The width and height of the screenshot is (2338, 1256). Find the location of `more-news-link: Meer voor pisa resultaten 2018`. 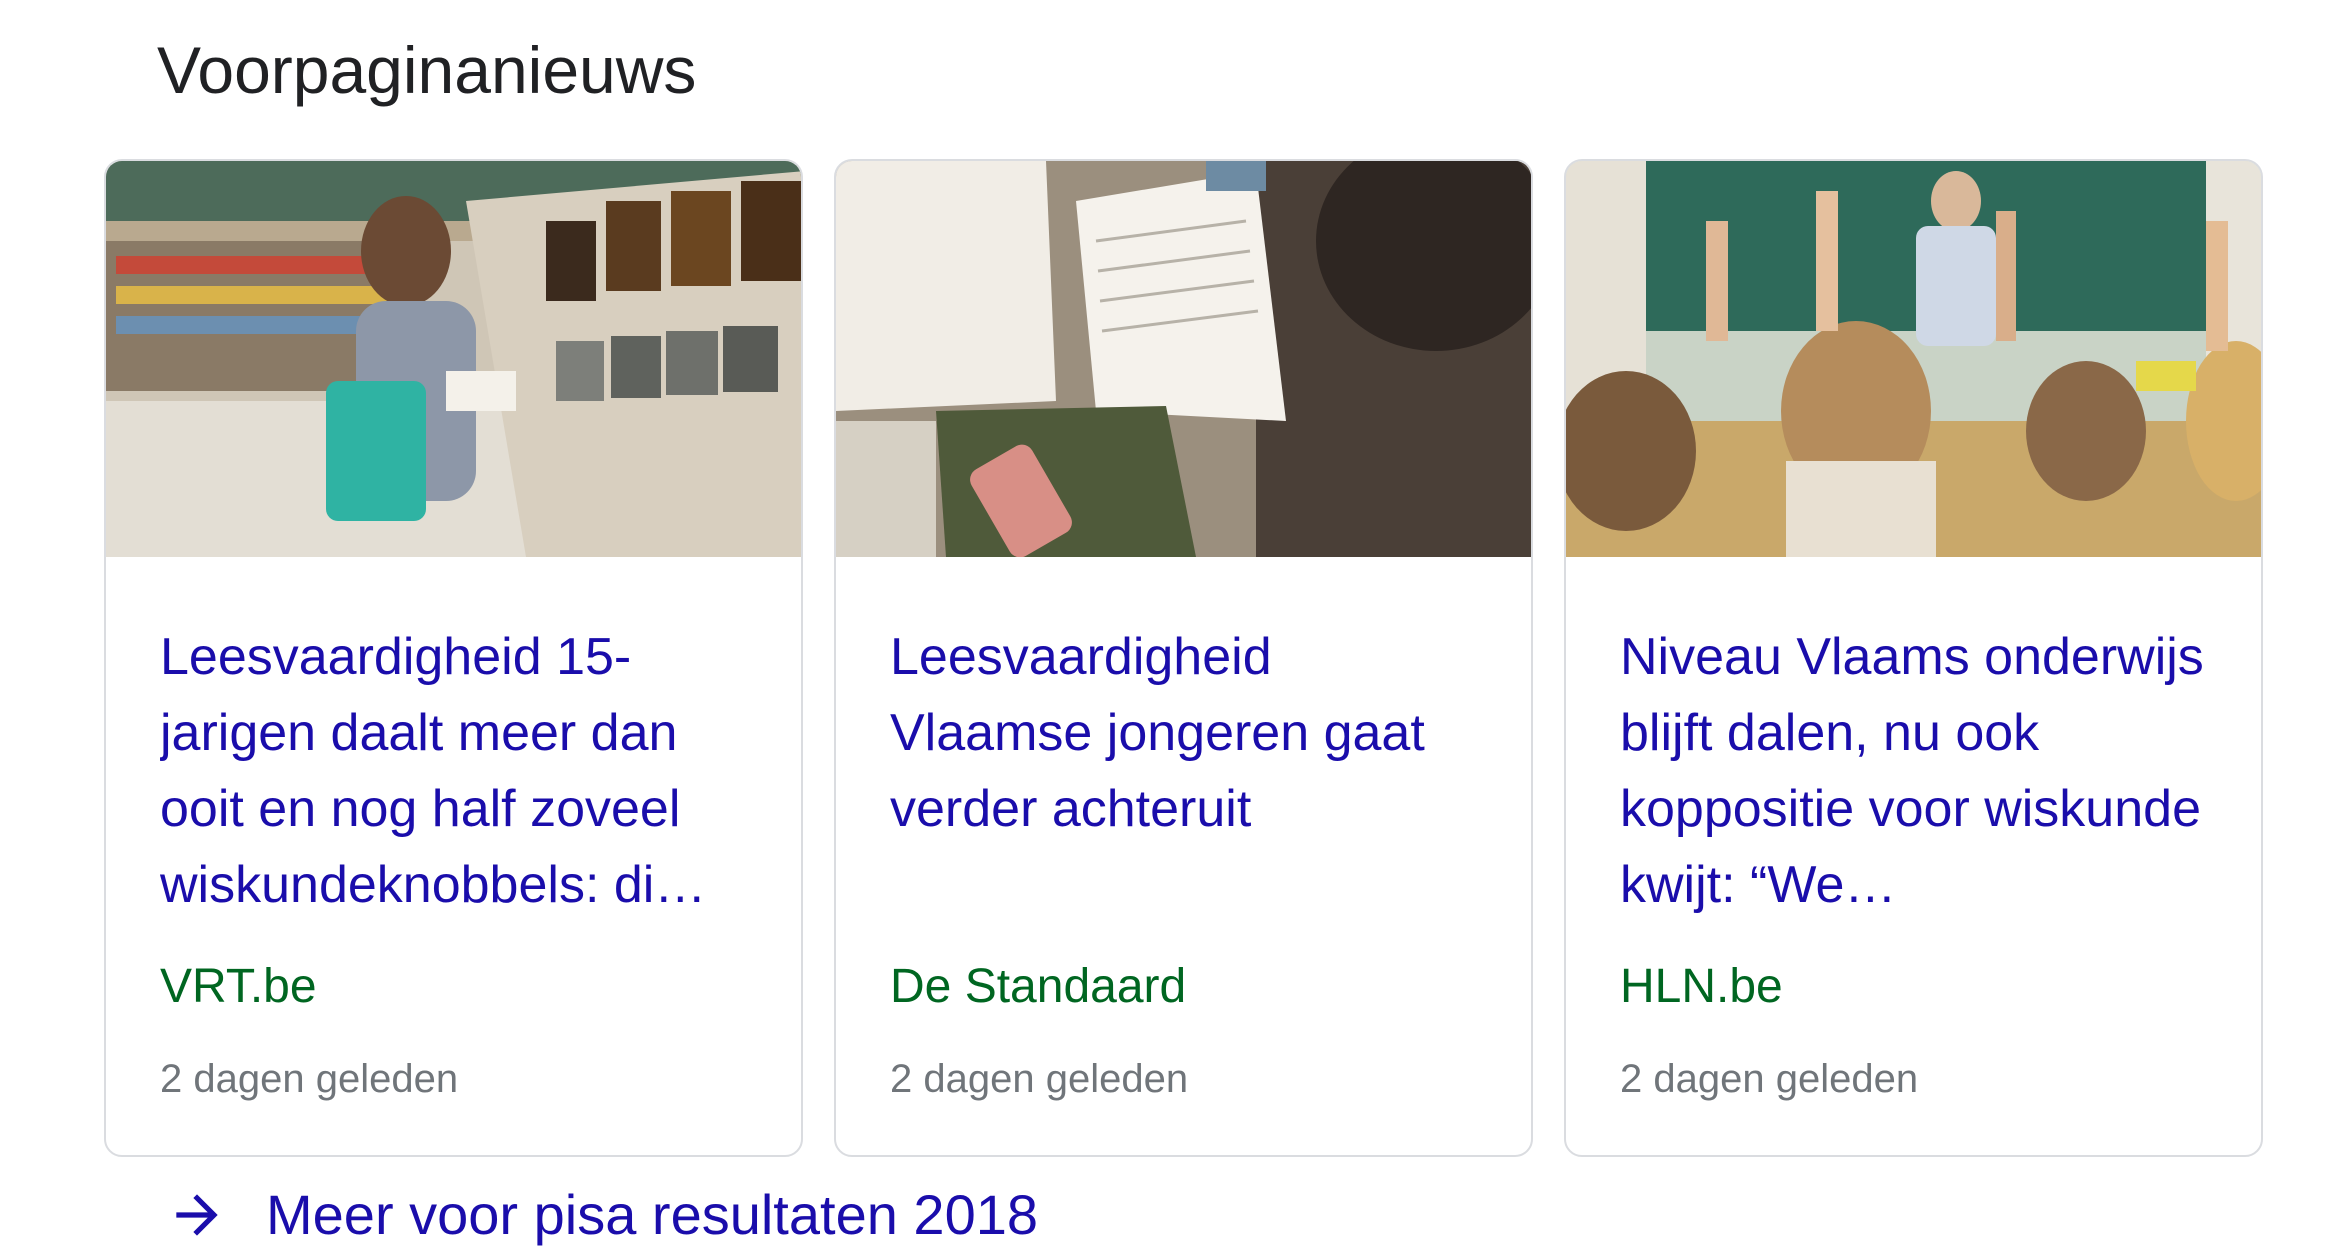

more-news-link: Meer voor pisa resultaten 2018 is located at coordinates (602, 1215).